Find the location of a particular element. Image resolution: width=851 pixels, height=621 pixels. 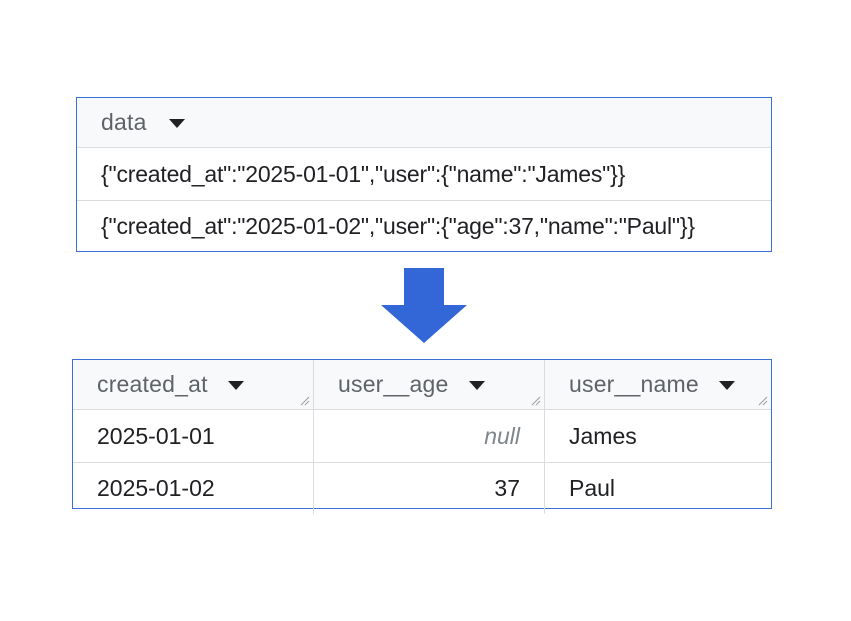

column-header-user-name: user__name is located at coordinates (657, 384).